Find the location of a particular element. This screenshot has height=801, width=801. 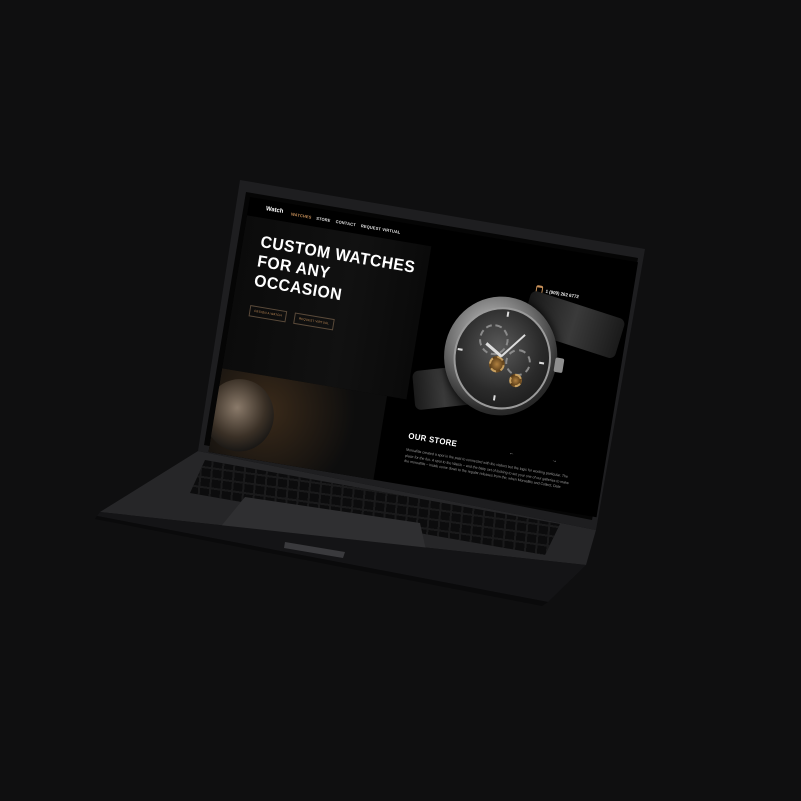

hero-watch-image is located at coordinates (520, 360).